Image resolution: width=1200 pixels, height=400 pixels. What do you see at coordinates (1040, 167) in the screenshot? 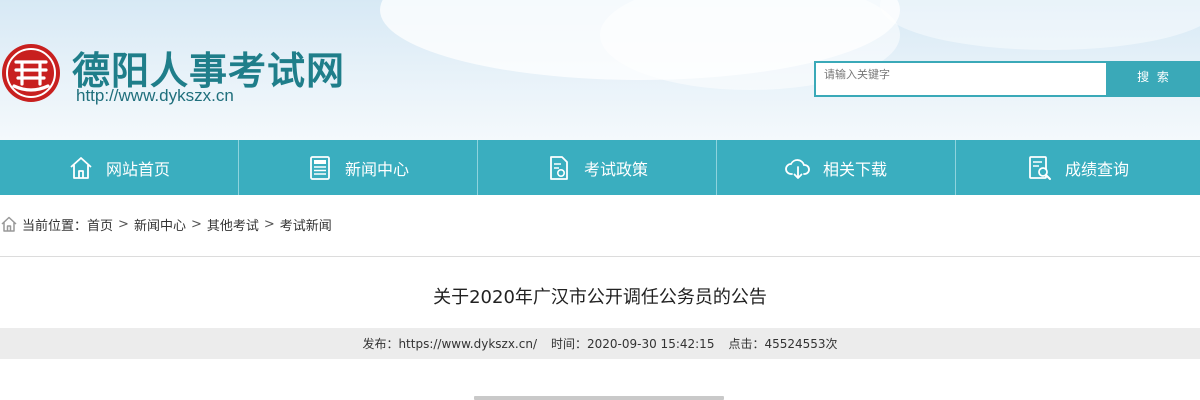
I see `search-results-icon` at bounding box center [1040, 167].